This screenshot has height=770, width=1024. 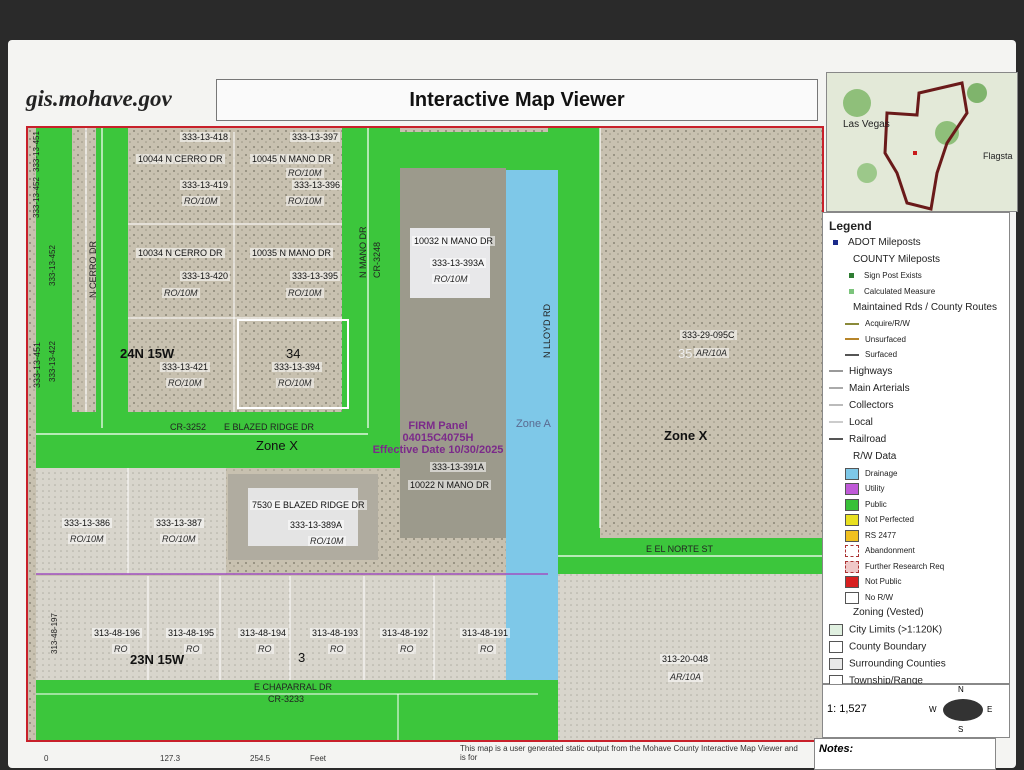 I want to click on legend-item-label: Main Arterials, so click(x=879, y=388).